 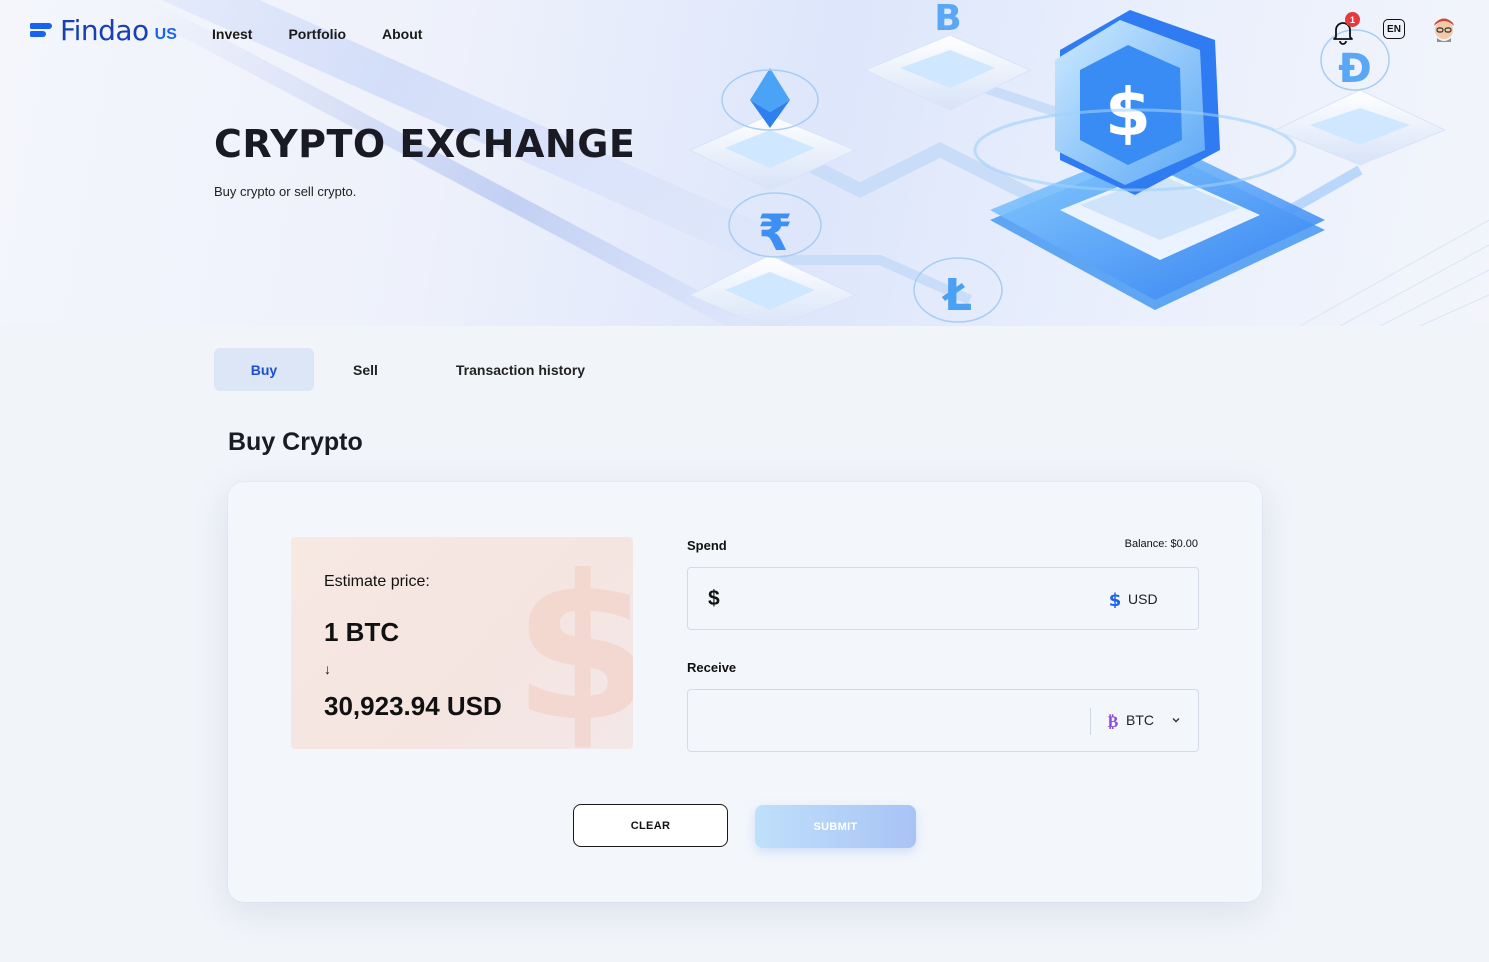 What do you see at coordinates (1161, 544) in the screenshot?
I see `balance-text: Balance: $0.00` at bounding box center [1161, 544].